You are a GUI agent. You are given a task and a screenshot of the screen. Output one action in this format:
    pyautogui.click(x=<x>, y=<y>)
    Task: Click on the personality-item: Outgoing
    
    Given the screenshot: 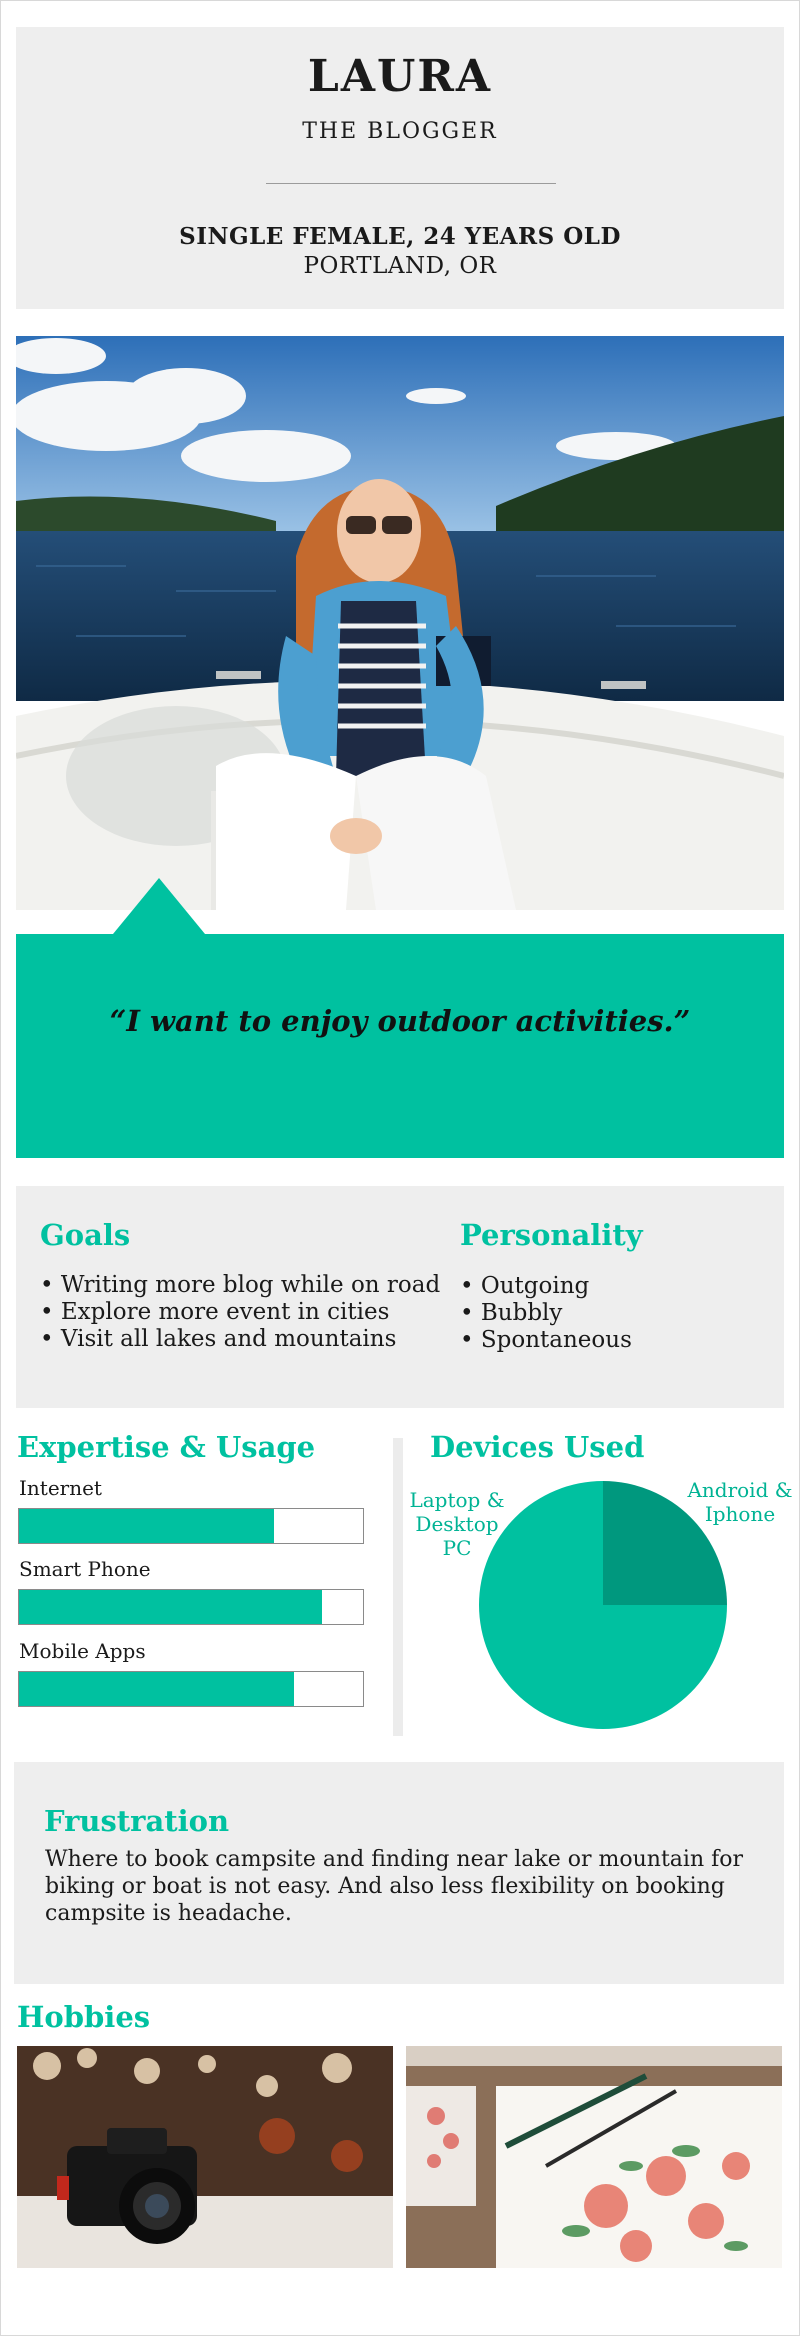 What is the action you would take?
    pyautogui.click(x=546, y=1286)
    